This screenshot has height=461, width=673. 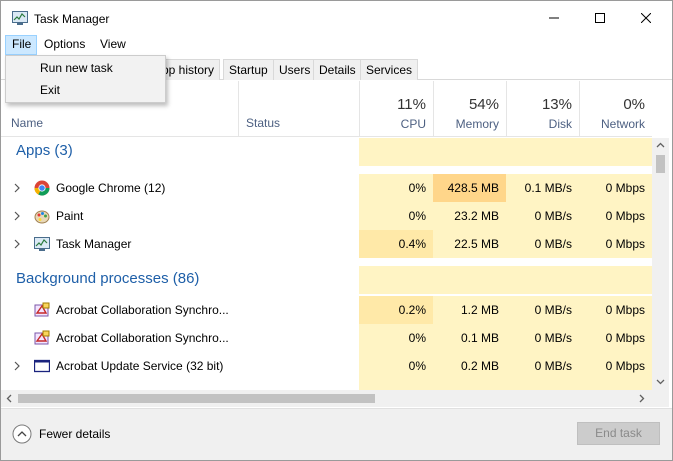 I want to click on close-button, so click(x=645, y=18).